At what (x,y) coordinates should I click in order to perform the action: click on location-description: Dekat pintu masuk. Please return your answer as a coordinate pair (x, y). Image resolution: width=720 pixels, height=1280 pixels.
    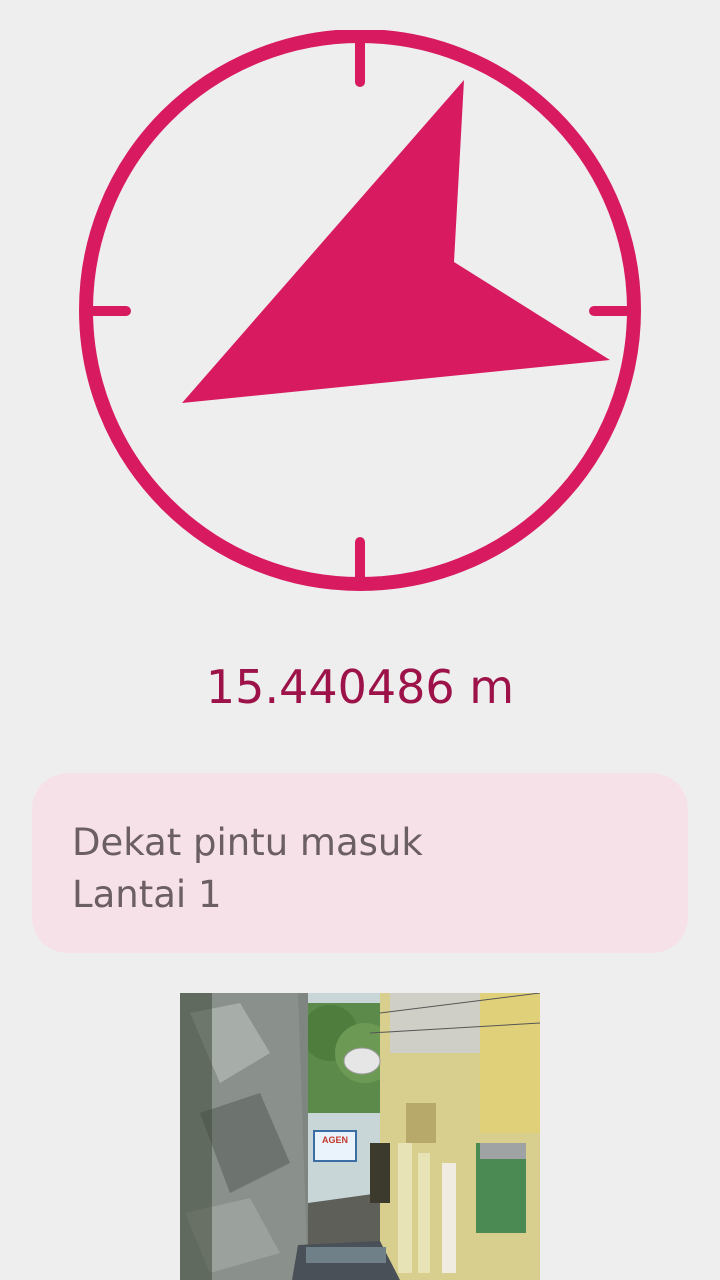
    Looking at the image, I should click on (247, 842).